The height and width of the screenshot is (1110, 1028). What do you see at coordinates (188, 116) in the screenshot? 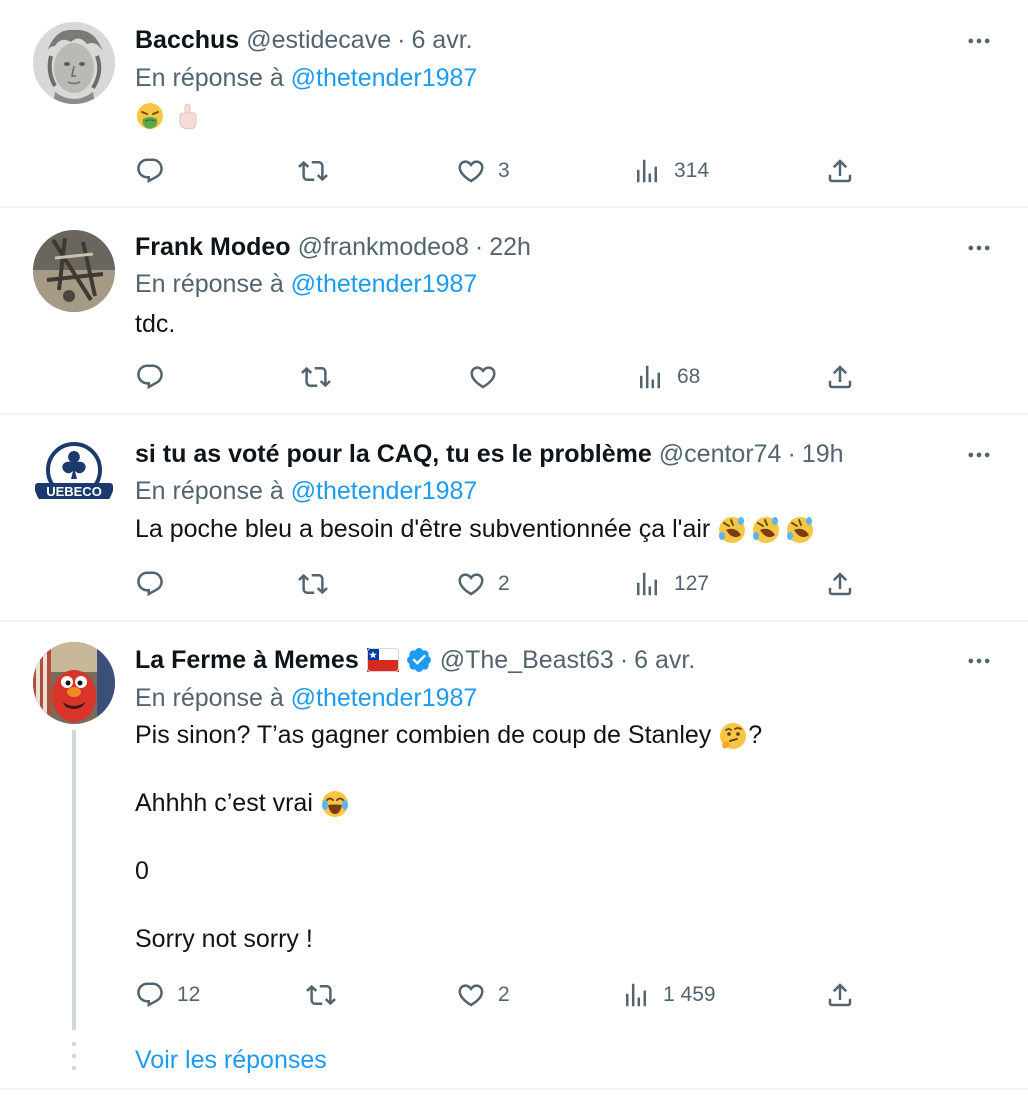
I see `middle-finger-emoji` at bounding box center [188, 116].